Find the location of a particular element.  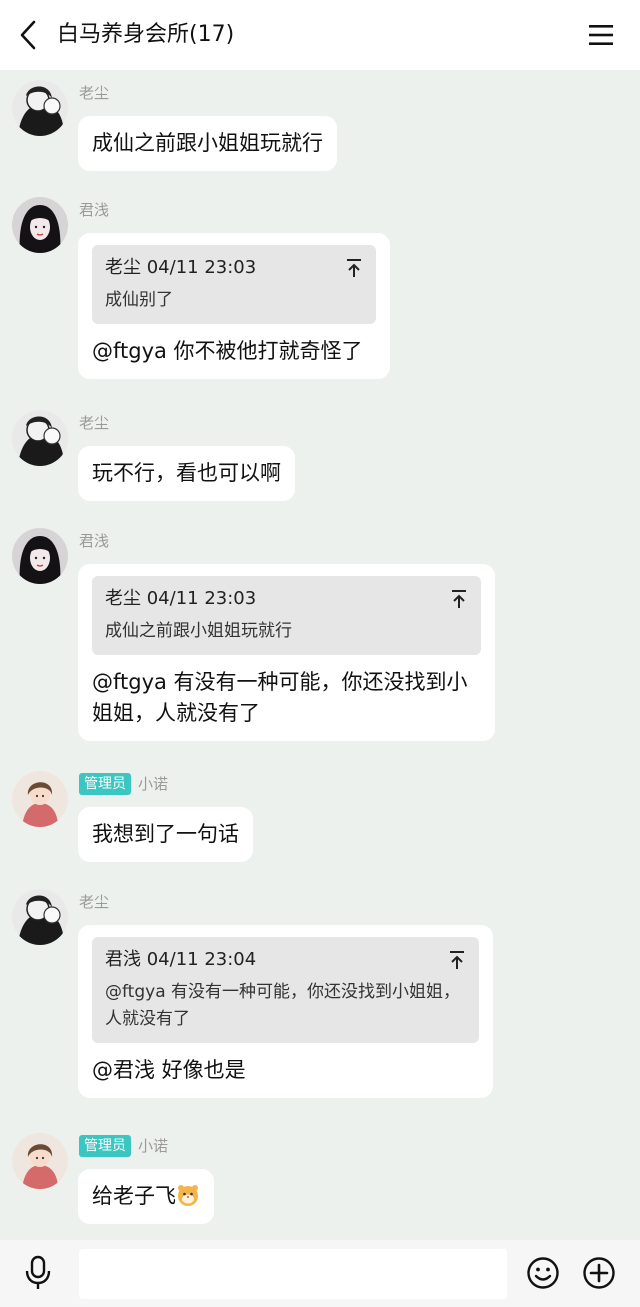

message-bubble: 老尘 04/11 23:03 成仙别了 @ftgya 你不被他打就奇怪了 is located at coordinates (234, 306).